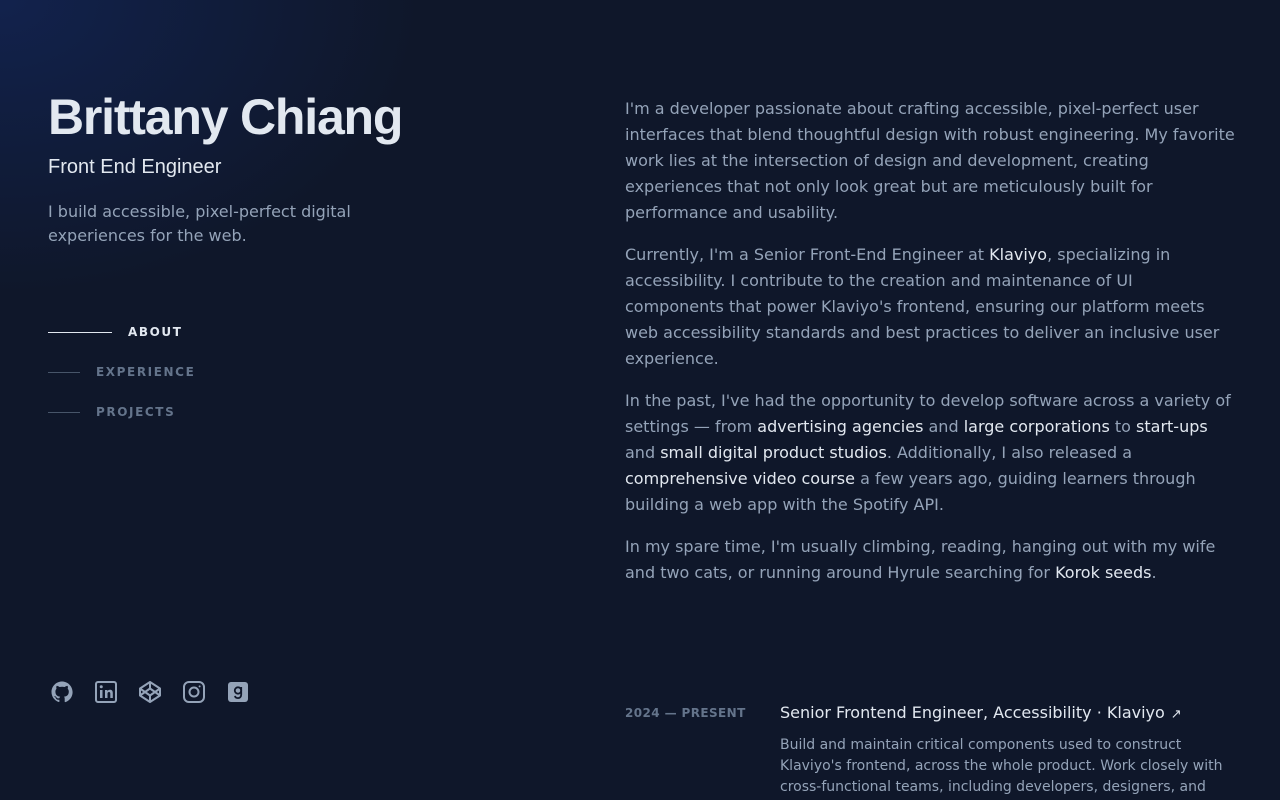  I want to click on experience-date: 2024 — PRESENT, so click(685, 713).